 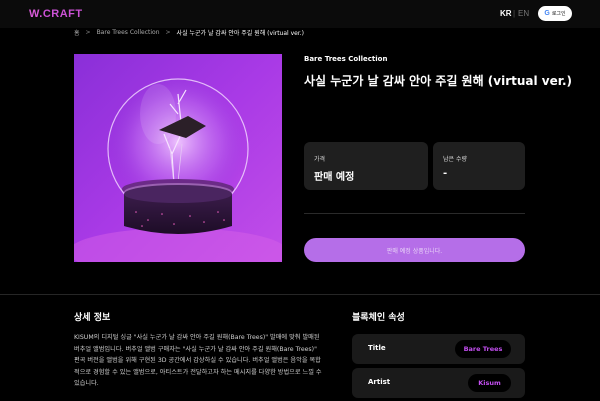 I want to click on breadcrumb-home: 홈, so click(x=77, y=32).